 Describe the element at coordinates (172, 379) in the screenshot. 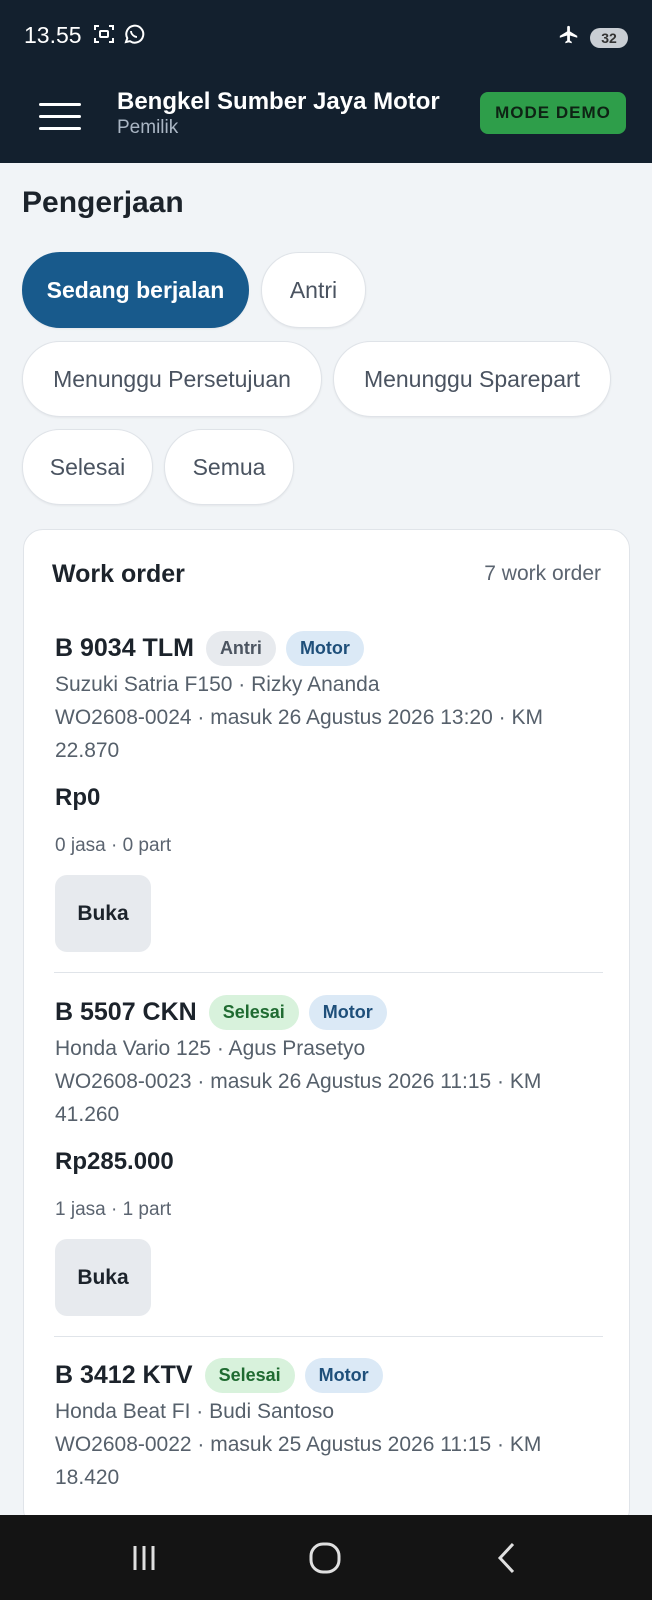

I see `filter-chip-menunggu-persetujuan: Menunggu Persetujuan` at that location.